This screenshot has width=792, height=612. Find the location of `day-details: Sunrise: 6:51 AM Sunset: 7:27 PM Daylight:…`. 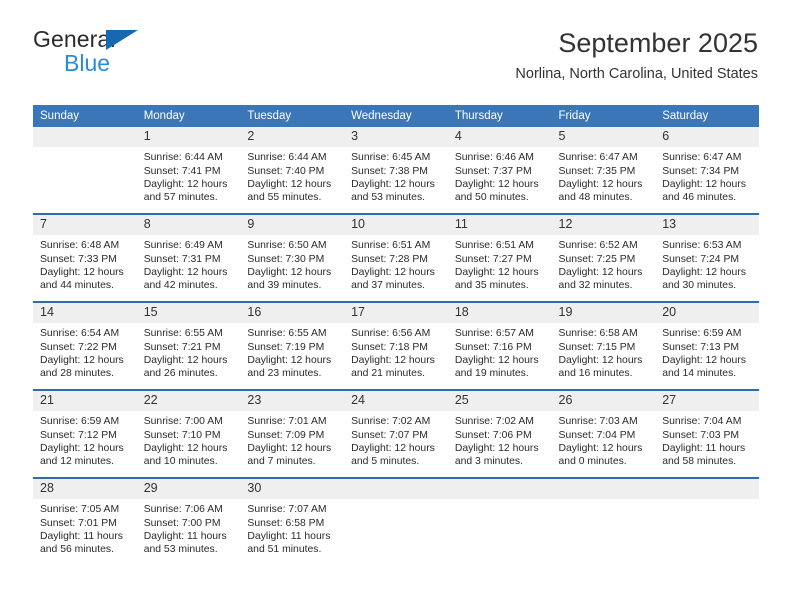

day-details: Sunrise: 6:51 AM Sunset: 7:27 PM Daylight:… is located at coordinates (500, 264).